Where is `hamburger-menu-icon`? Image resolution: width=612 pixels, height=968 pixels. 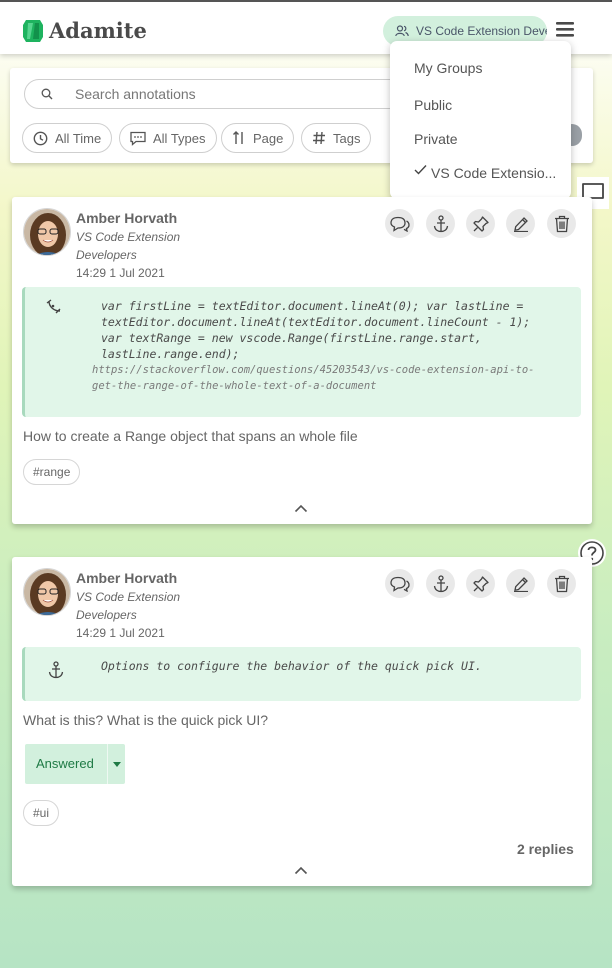 hamburger-menu-icon is located at coordinates (565, 29).